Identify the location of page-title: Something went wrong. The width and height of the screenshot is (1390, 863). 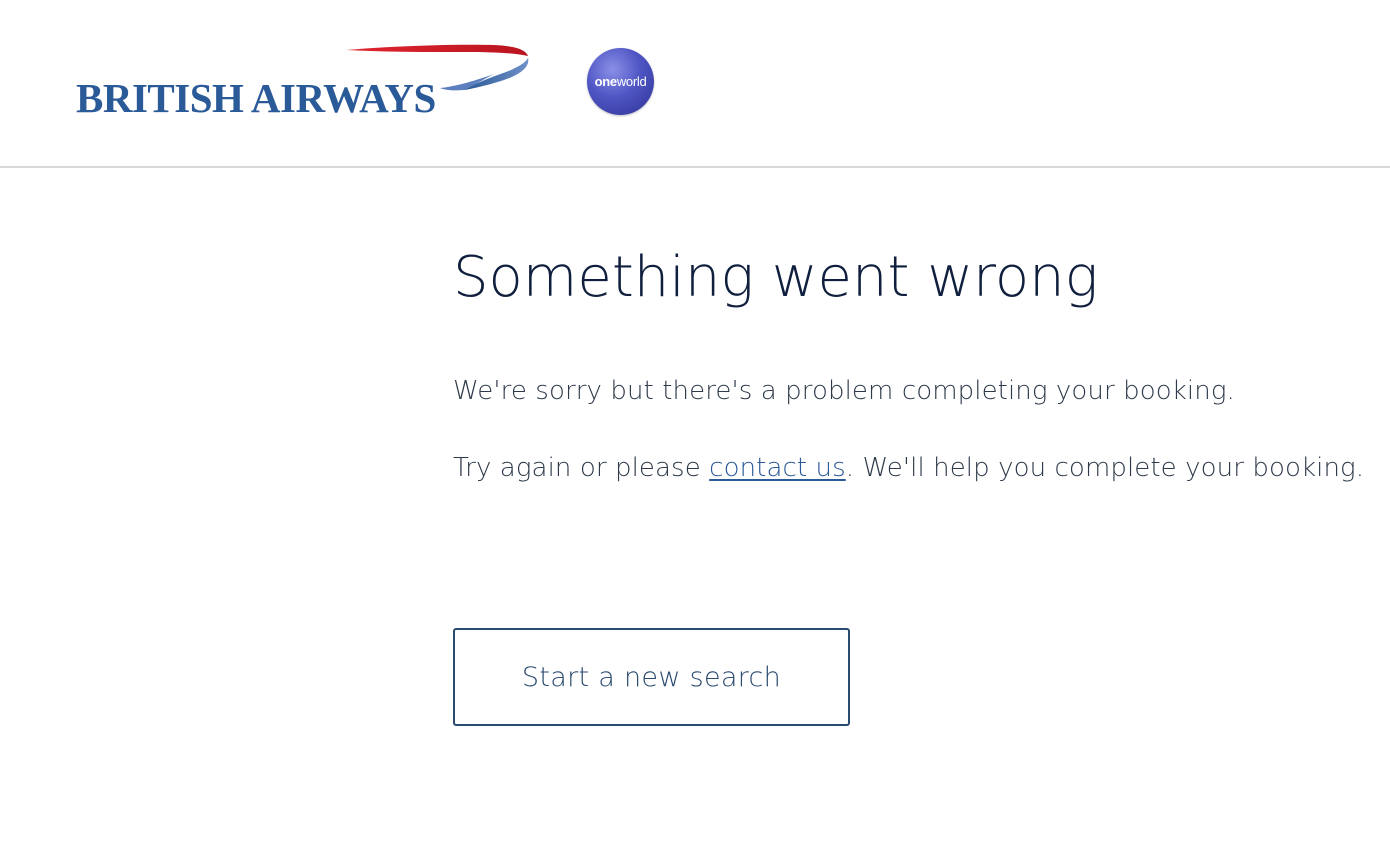
(776, 277).